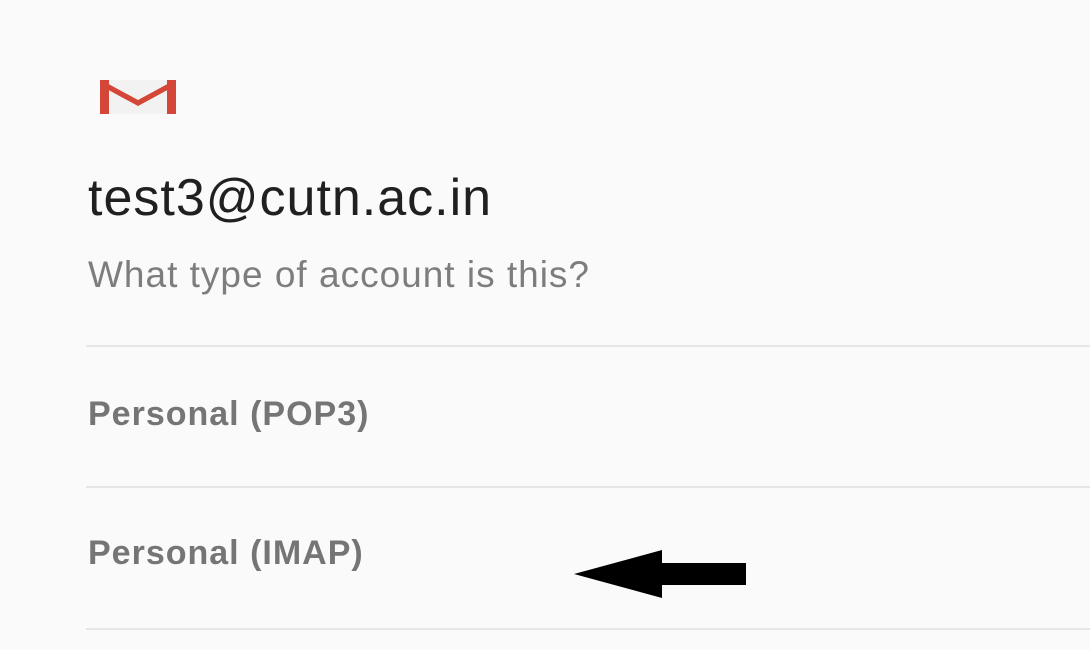 The width and height of the screenshot is (1090, 650). I want to click on gmail-icon, so click(138, 97).